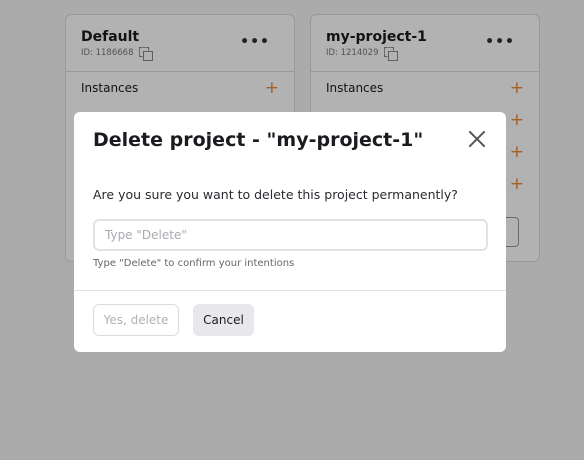  What do you see at coordinates (290, 290) in the screenshot?
I see `dialog-divider` at bounding box center [290, 290].